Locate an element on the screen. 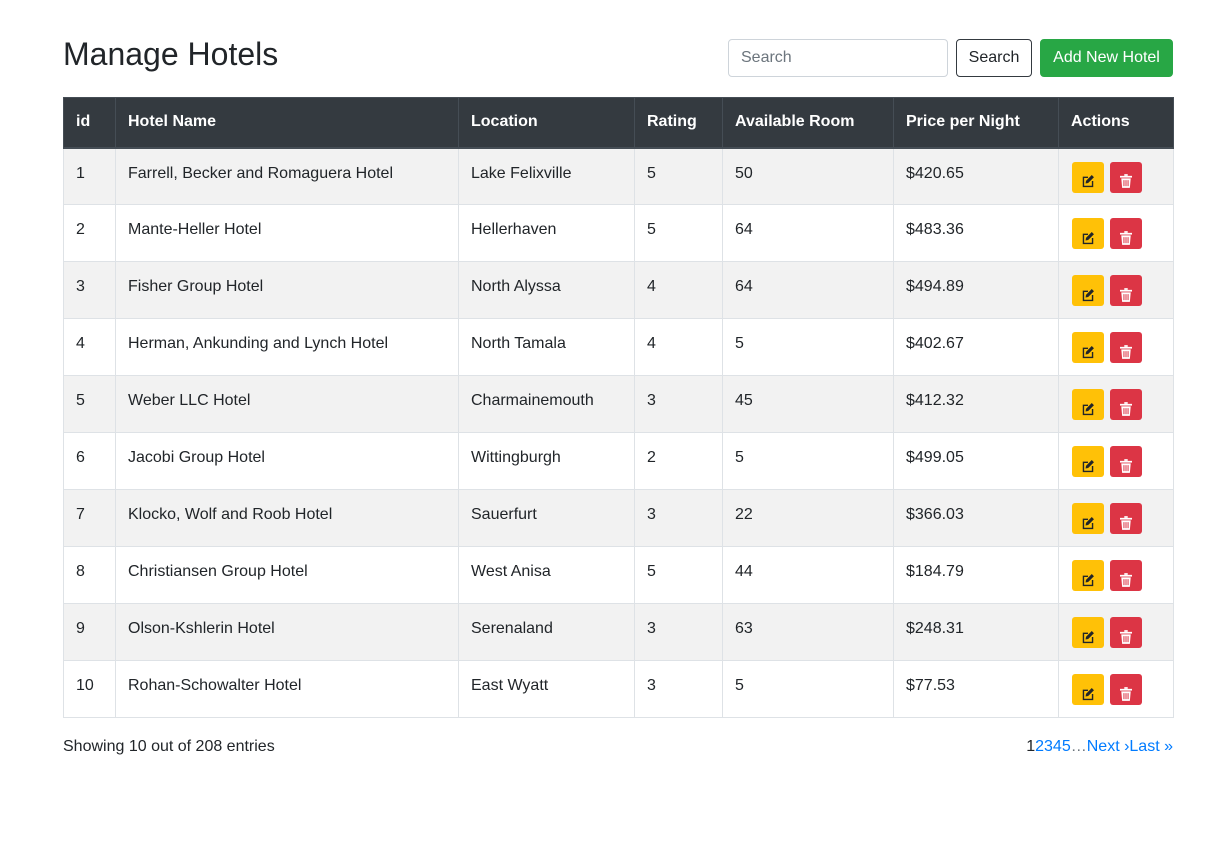 The image size is (1231, 861). hotel-id: 5 is located at coordinates (80, 400).